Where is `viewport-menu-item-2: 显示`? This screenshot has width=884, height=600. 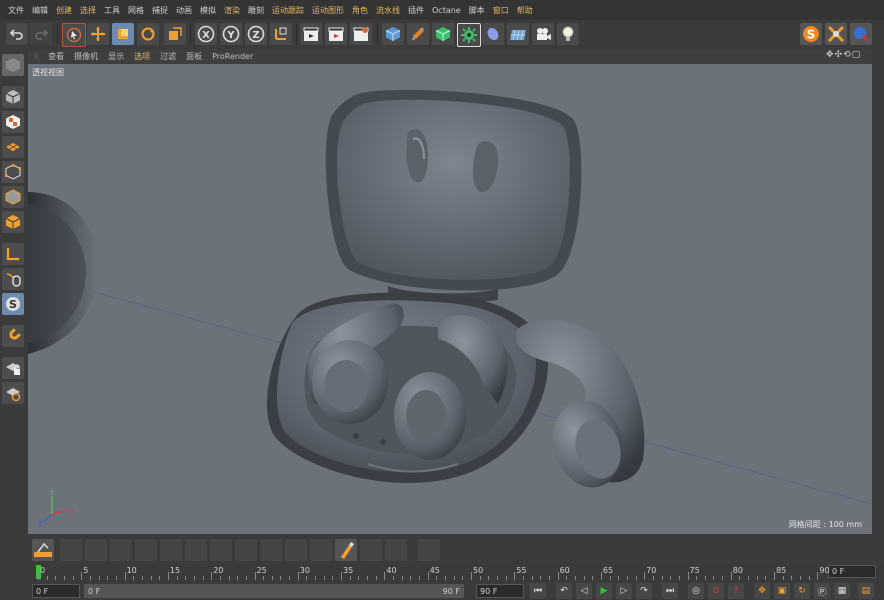 viewport-menu-item-2: 显示 is located at coordinates (116, 56).